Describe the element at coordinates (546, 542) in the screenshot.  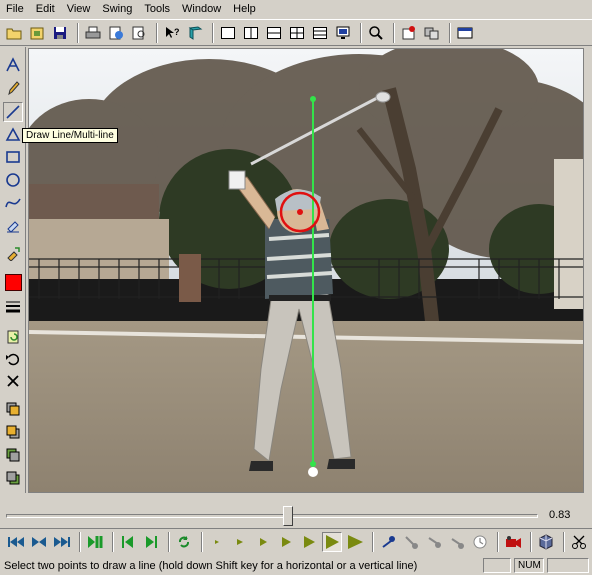
I see `cube-icon` at that location.